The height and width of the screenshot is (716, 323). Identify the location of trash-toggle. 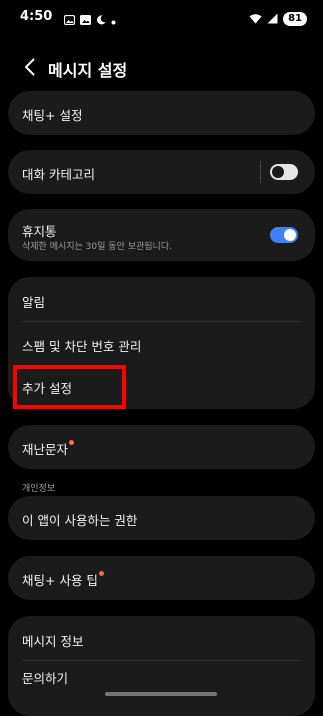
(284, 235).